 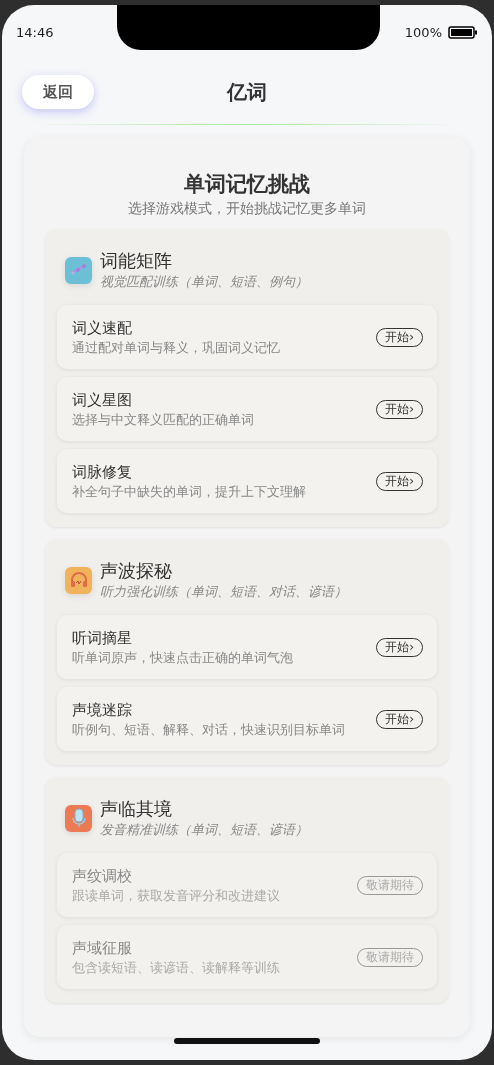 What do you see at coordinates (189, 491) in the screenshot?
I see `game-description: 补全句子中缺失的单词，提升上下文理解` at bounding box center [189, 491].